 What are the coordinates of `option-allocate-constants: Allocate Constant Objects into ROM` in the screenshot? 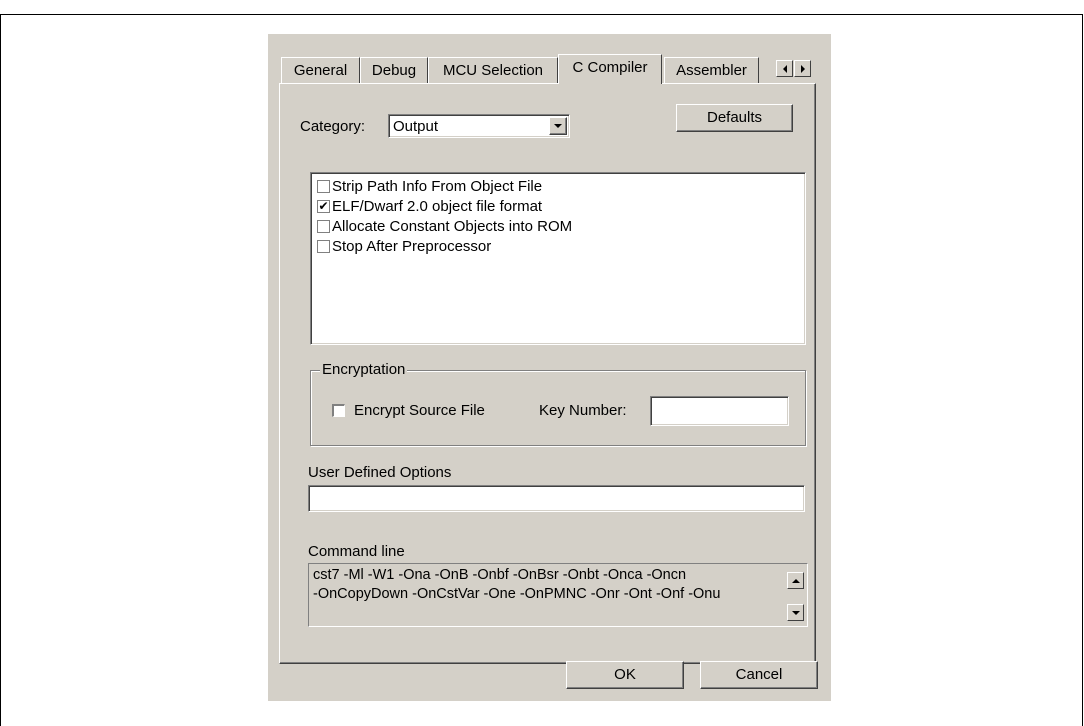 It's located at (444, 226).